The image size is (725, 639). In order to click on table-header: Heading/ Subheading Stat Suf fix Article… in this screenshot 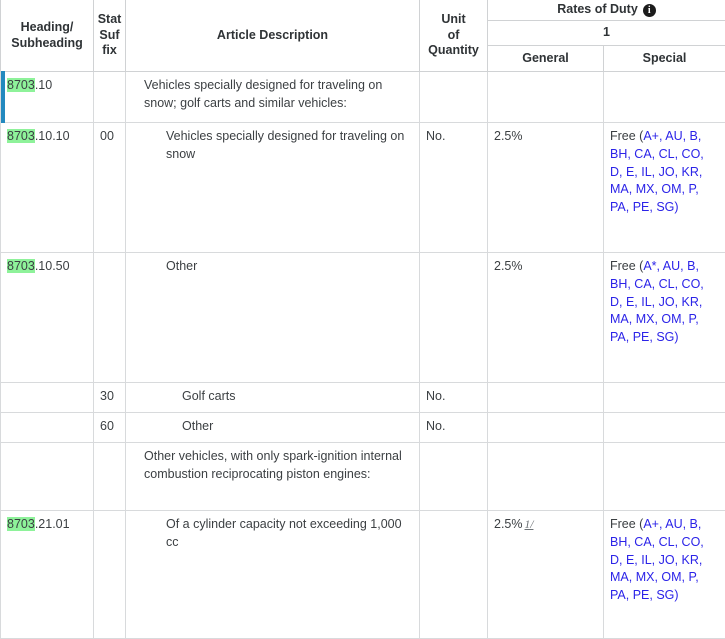, I will do `click(362, 36)`.